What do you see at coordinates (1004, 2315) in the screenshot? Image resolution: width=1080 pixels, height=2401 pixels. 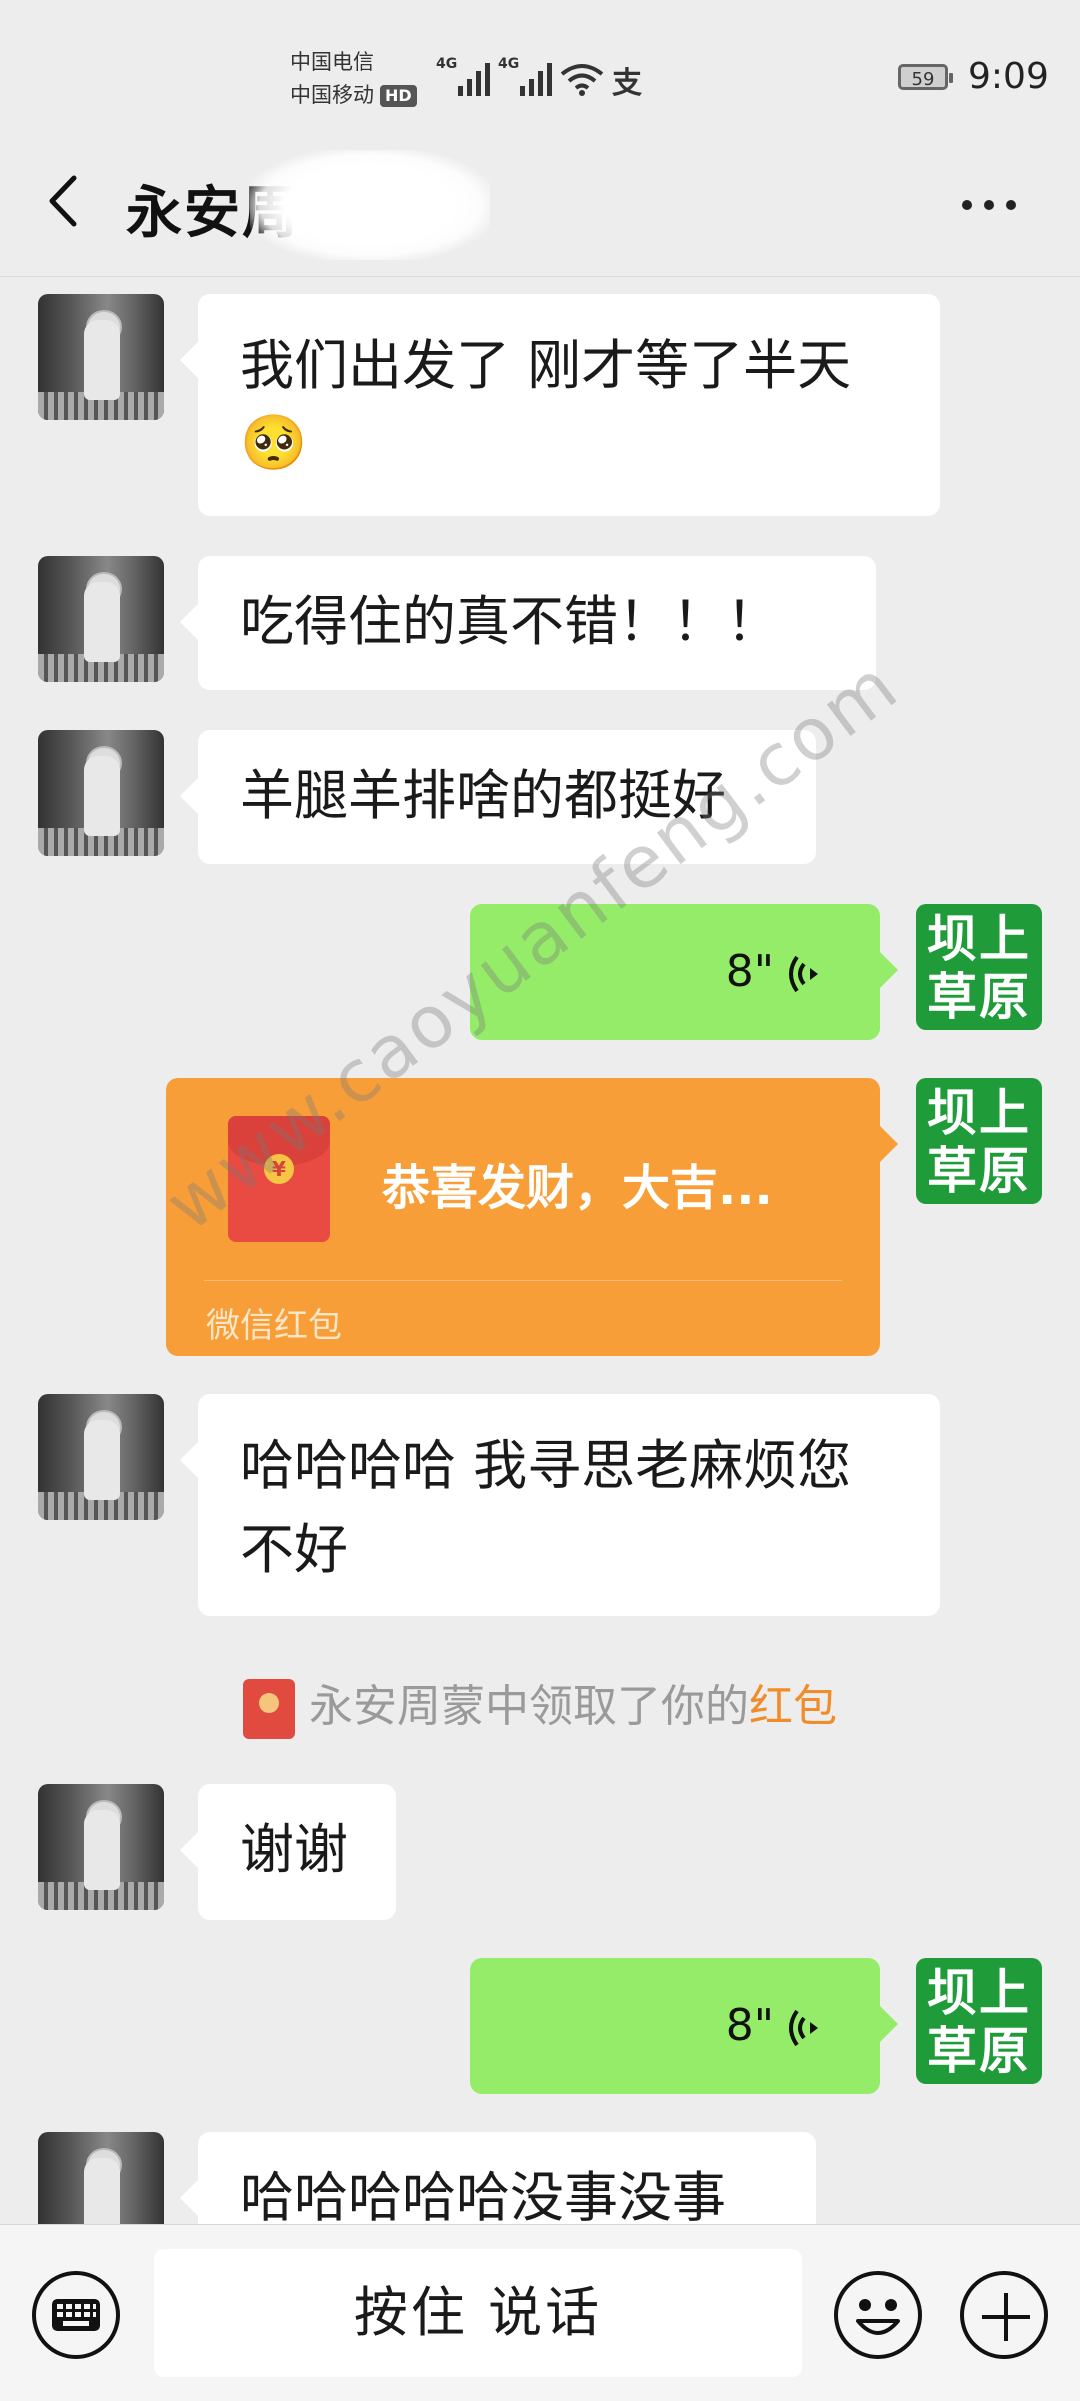 I see `plus-icon` at bounding box center [1004, 2315].